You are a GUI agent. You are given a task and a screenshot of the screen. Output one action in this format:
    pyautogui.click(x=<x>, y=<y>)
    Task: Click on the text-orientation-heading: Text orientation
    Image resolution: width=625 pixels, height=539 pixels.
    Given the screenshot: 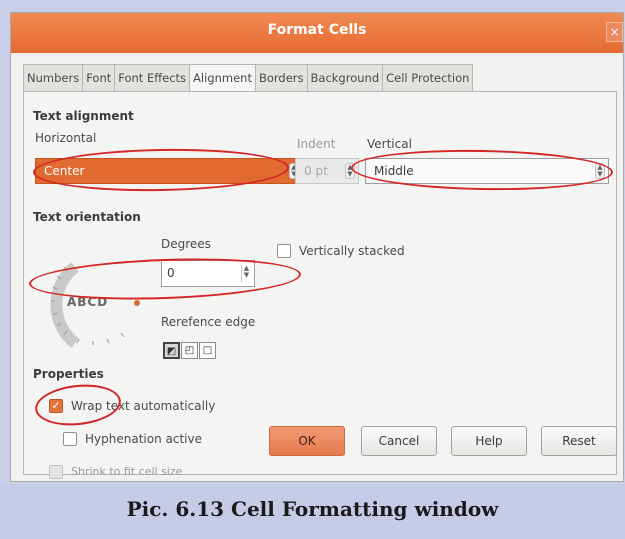 What is the action you would take?
    pyautogui.click(x=87, y=217)
    